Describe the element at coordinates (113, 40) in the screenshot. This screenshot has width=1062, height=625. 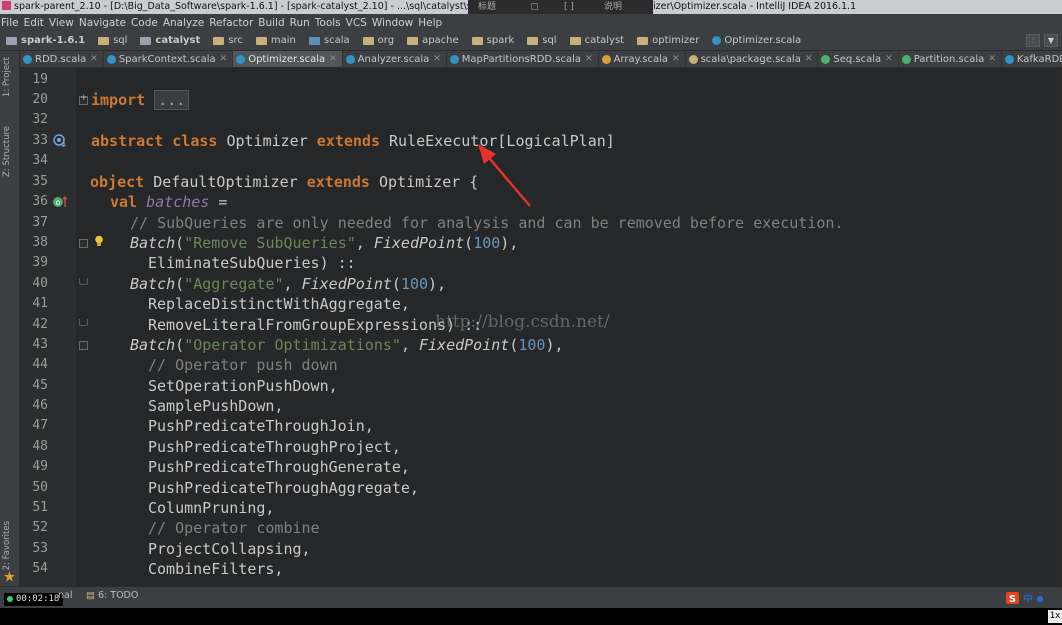
I see `breadcrumb-item-sql: sql` at that location.